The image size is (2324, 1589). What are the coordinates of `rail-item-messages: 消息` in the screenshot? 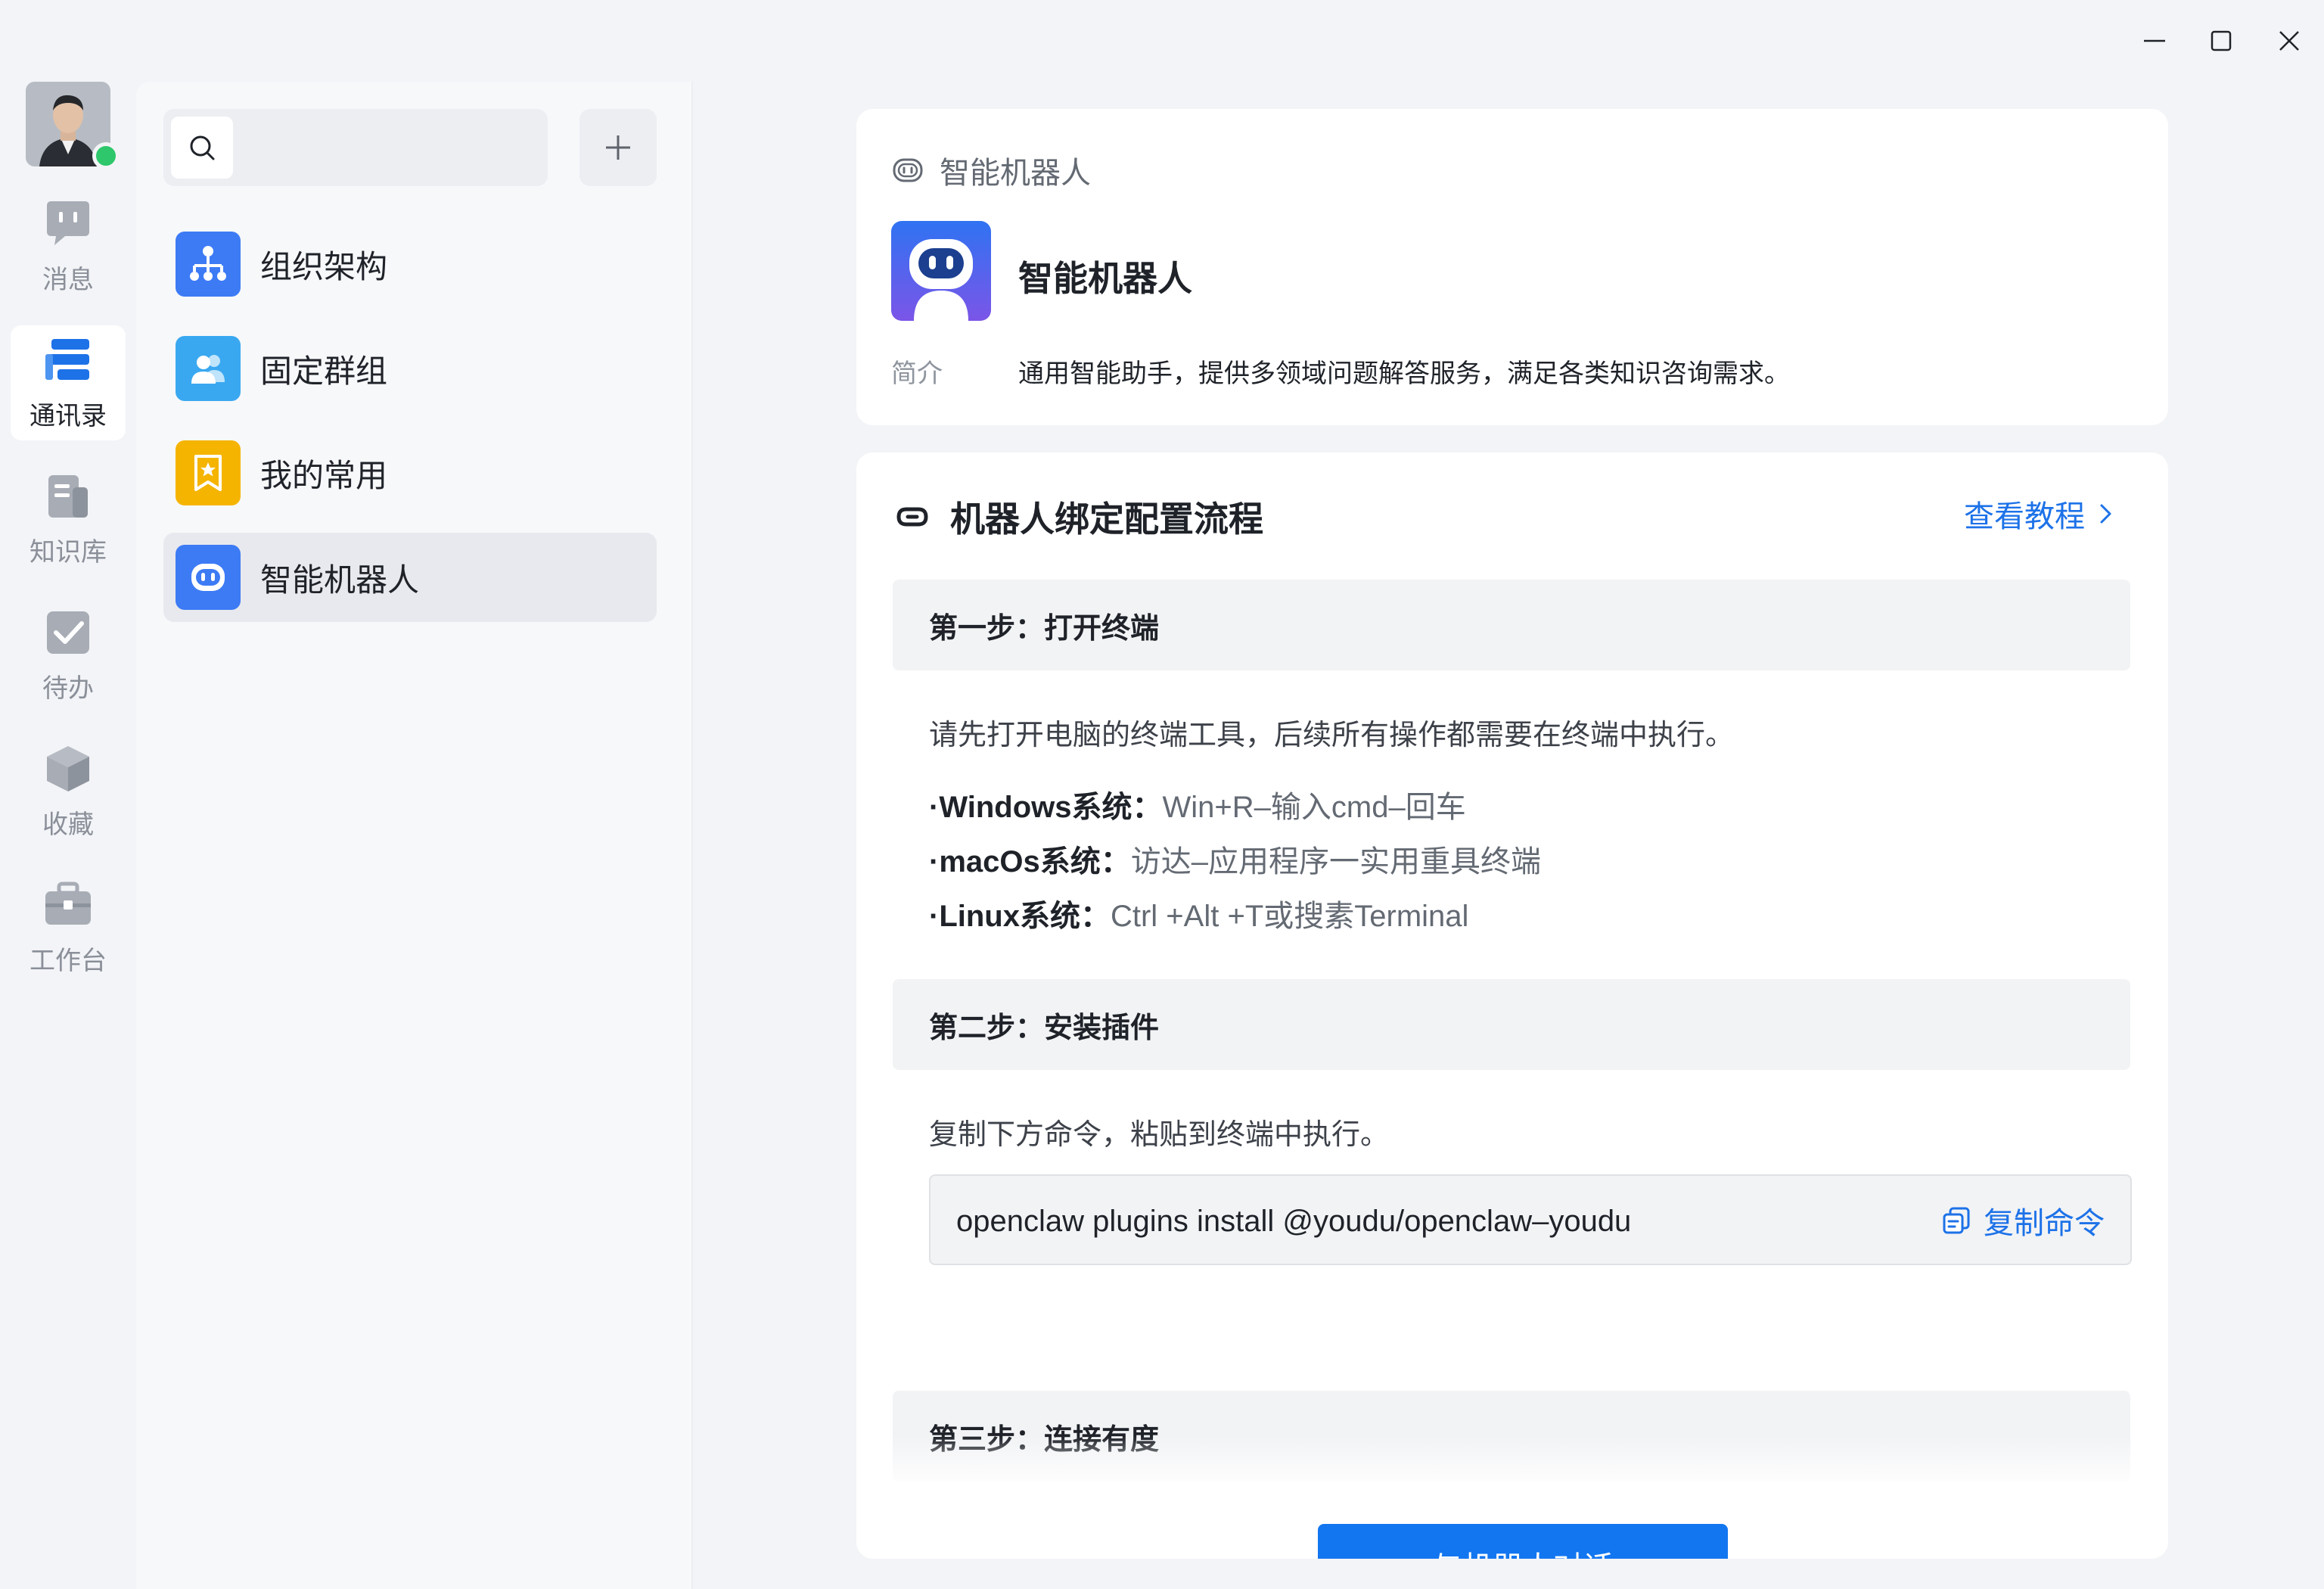 It's located at (68, 247).